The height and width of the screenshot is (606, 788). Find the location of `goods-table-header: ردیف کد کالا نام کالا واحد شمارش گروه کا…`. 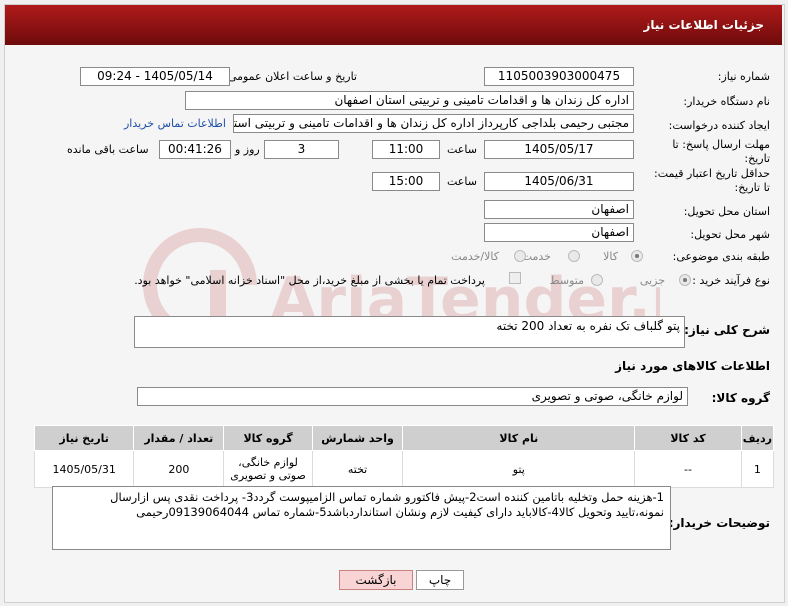

goods-table-header: ردیف کد کالا نام کالا واحد شمارش گروه کا… is located at coordinates (404, 438).